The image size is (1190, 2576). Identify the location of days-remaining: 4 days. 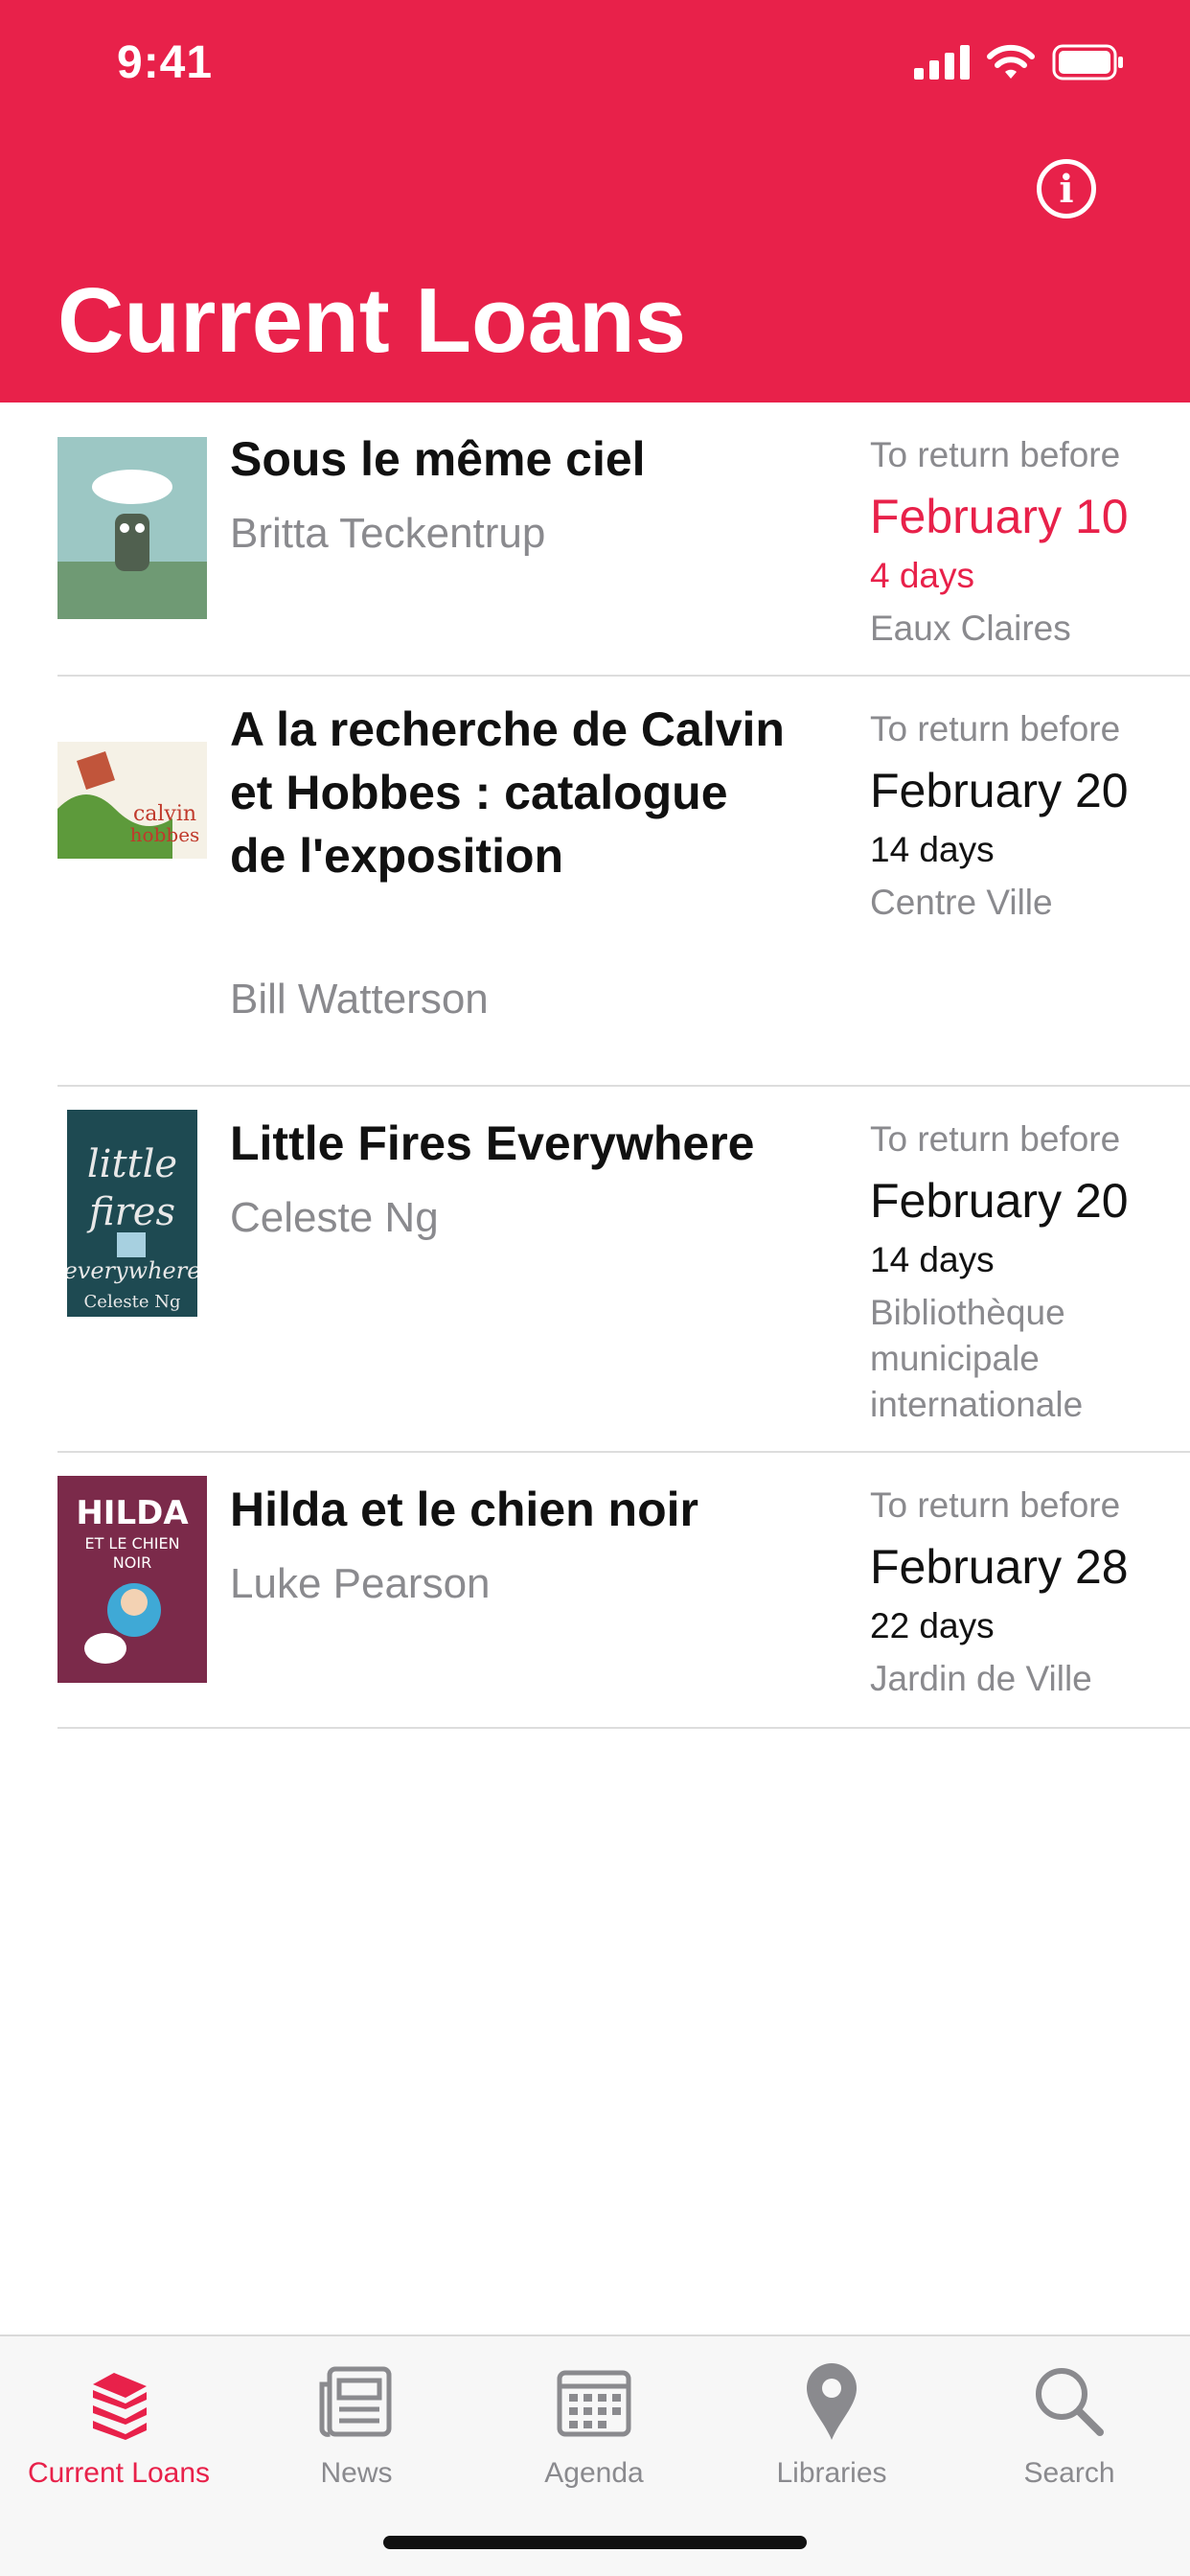
(922, 575).